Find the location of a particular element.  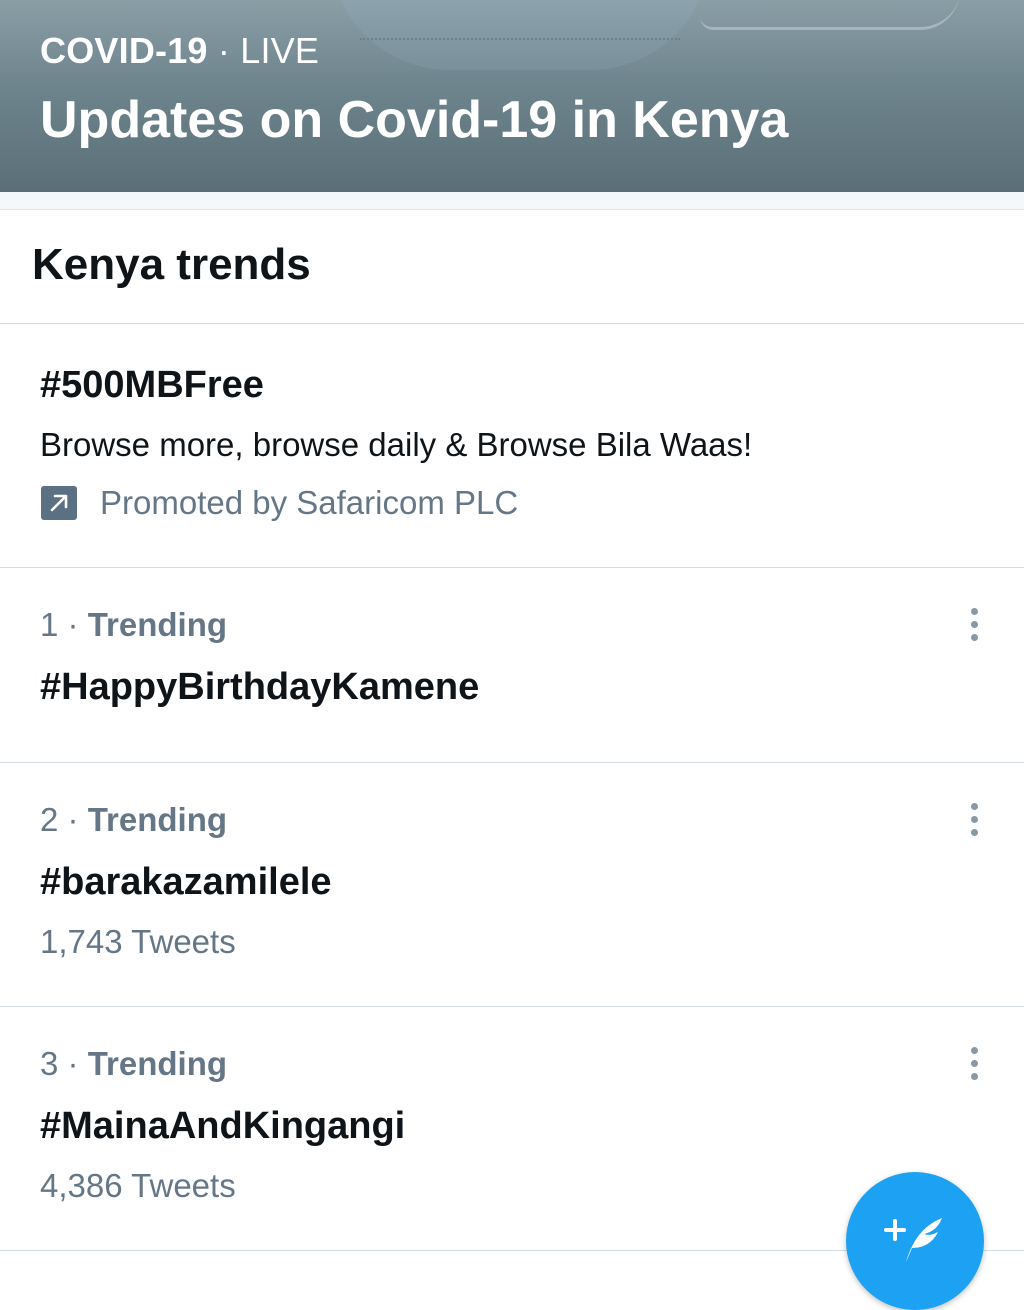

trend-tweet-count: 4,386 Tweets is located at coordinates (138, 1185).